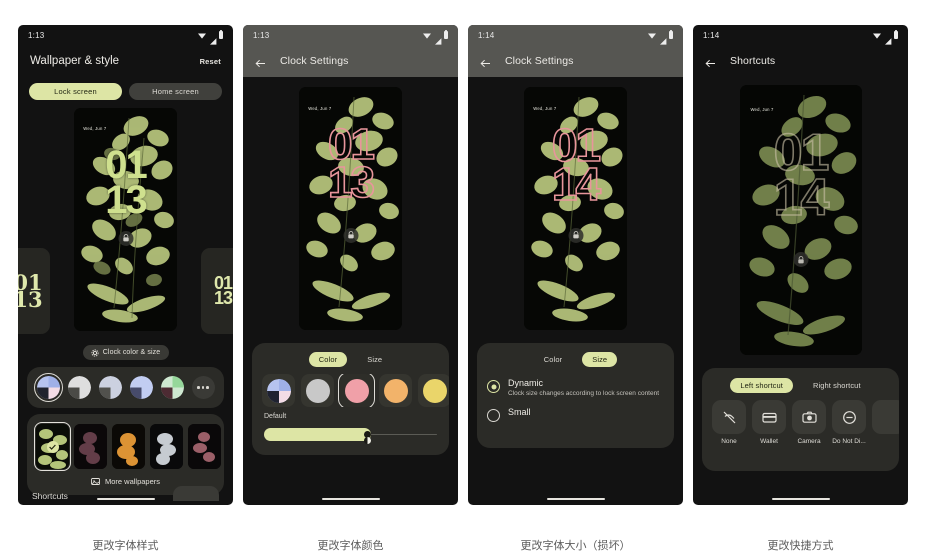  I want to click on color-intensity-slider, so click(350, 436).